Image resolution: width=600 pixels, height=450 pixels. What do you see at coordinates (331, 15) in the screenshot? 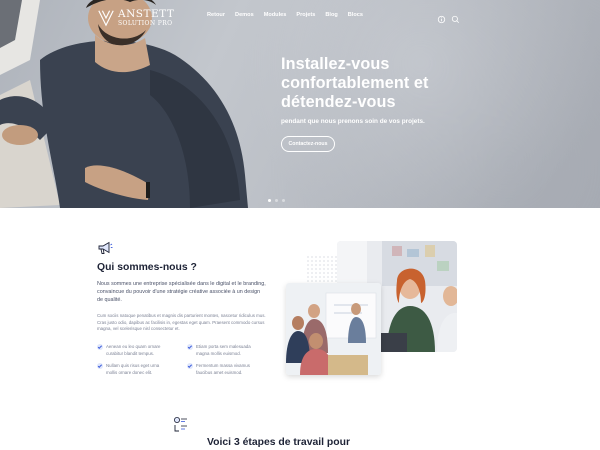
I see `nav-item-blog: Blog` at bounding box center [331, 15].